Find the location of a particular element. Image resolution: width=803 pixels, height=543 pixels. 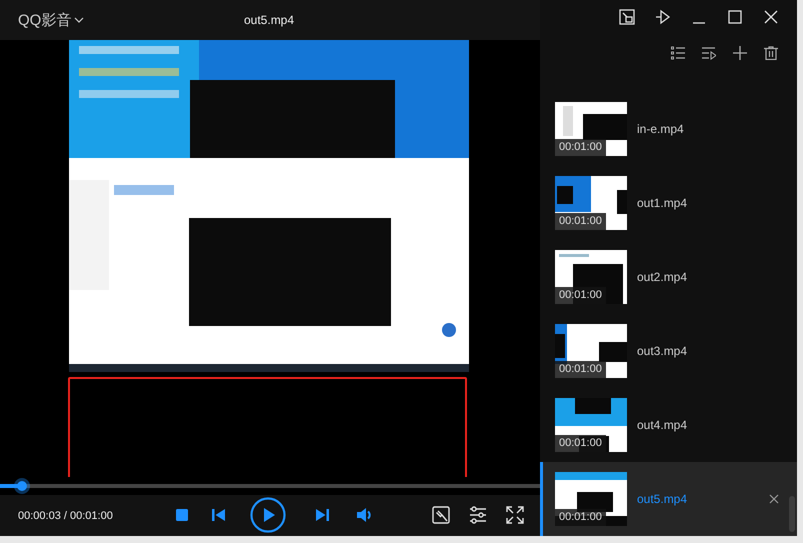

playlist-item: 00:01:00 out2.mp4 is located at coordinates (668, 277).